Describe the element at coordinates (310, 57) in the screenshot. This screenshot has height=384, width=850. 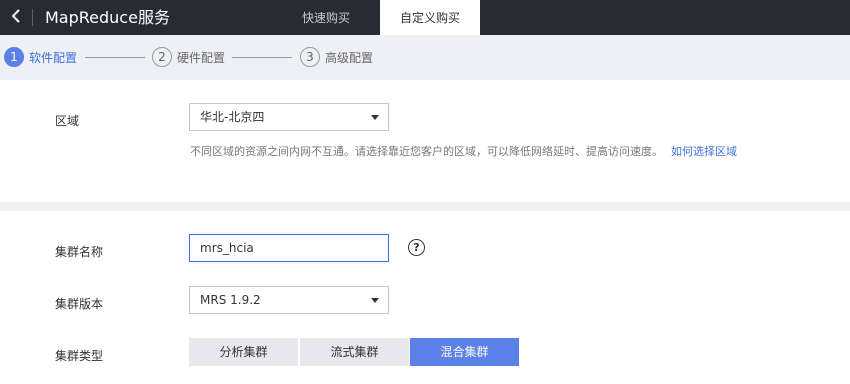
I see `step-number: 3` at that location.